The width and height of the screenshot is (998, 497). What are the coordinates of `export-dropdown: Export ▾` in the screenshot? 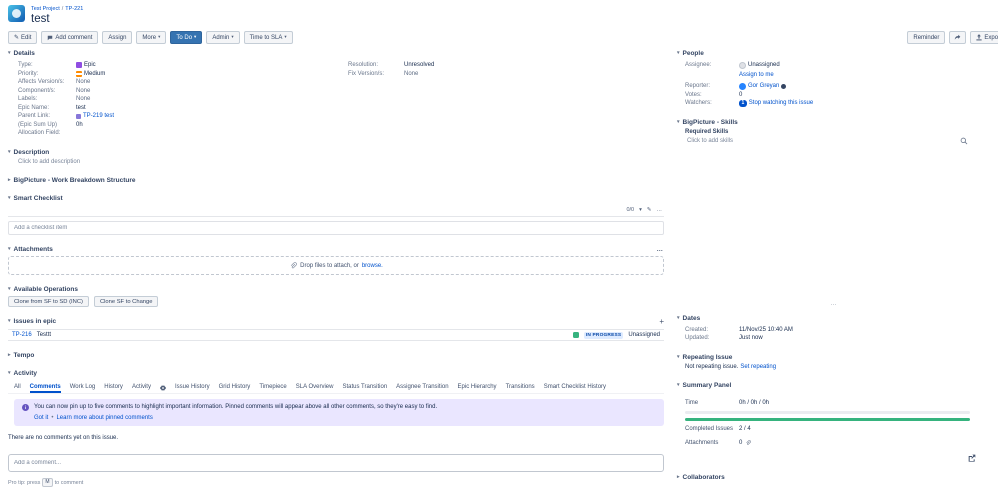 It's located at (984, 37).